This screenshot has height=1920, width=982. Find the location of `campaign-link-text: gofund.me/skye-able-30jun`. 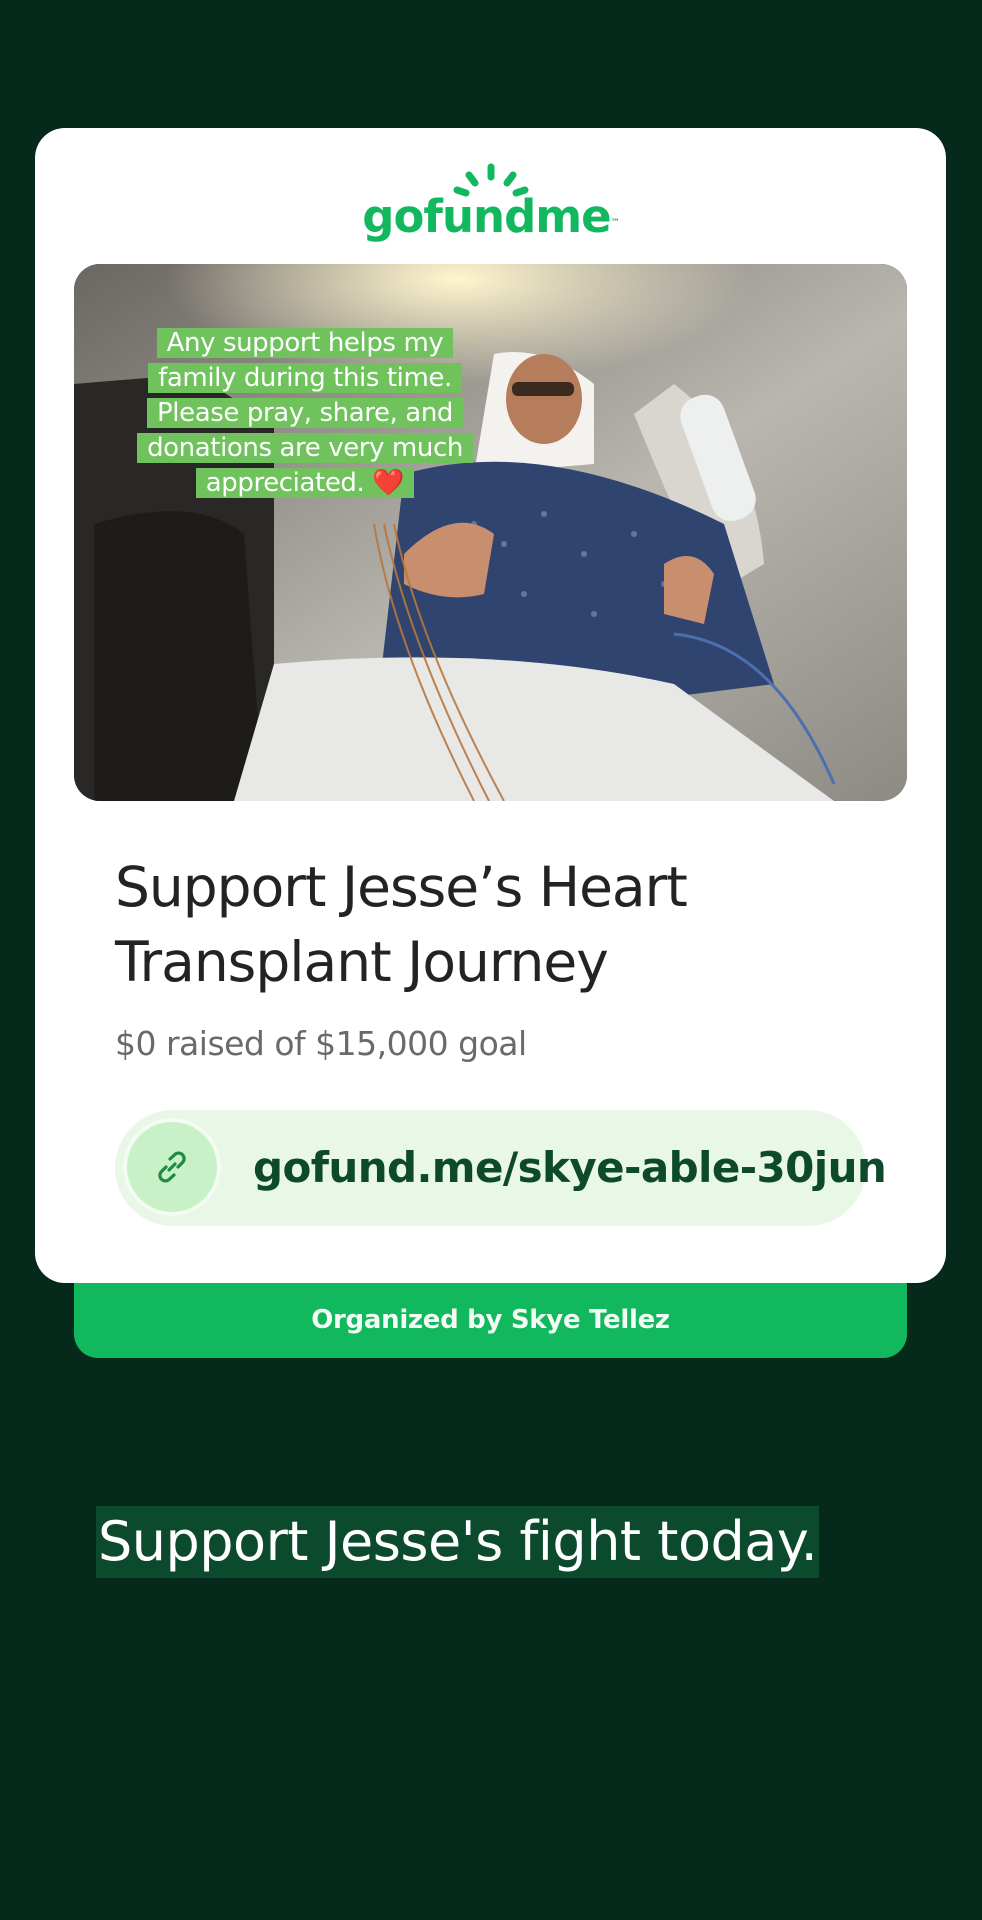

campaign-link-text: gofund.me/skye-able-30jun is located at coordinates (570, 1168).